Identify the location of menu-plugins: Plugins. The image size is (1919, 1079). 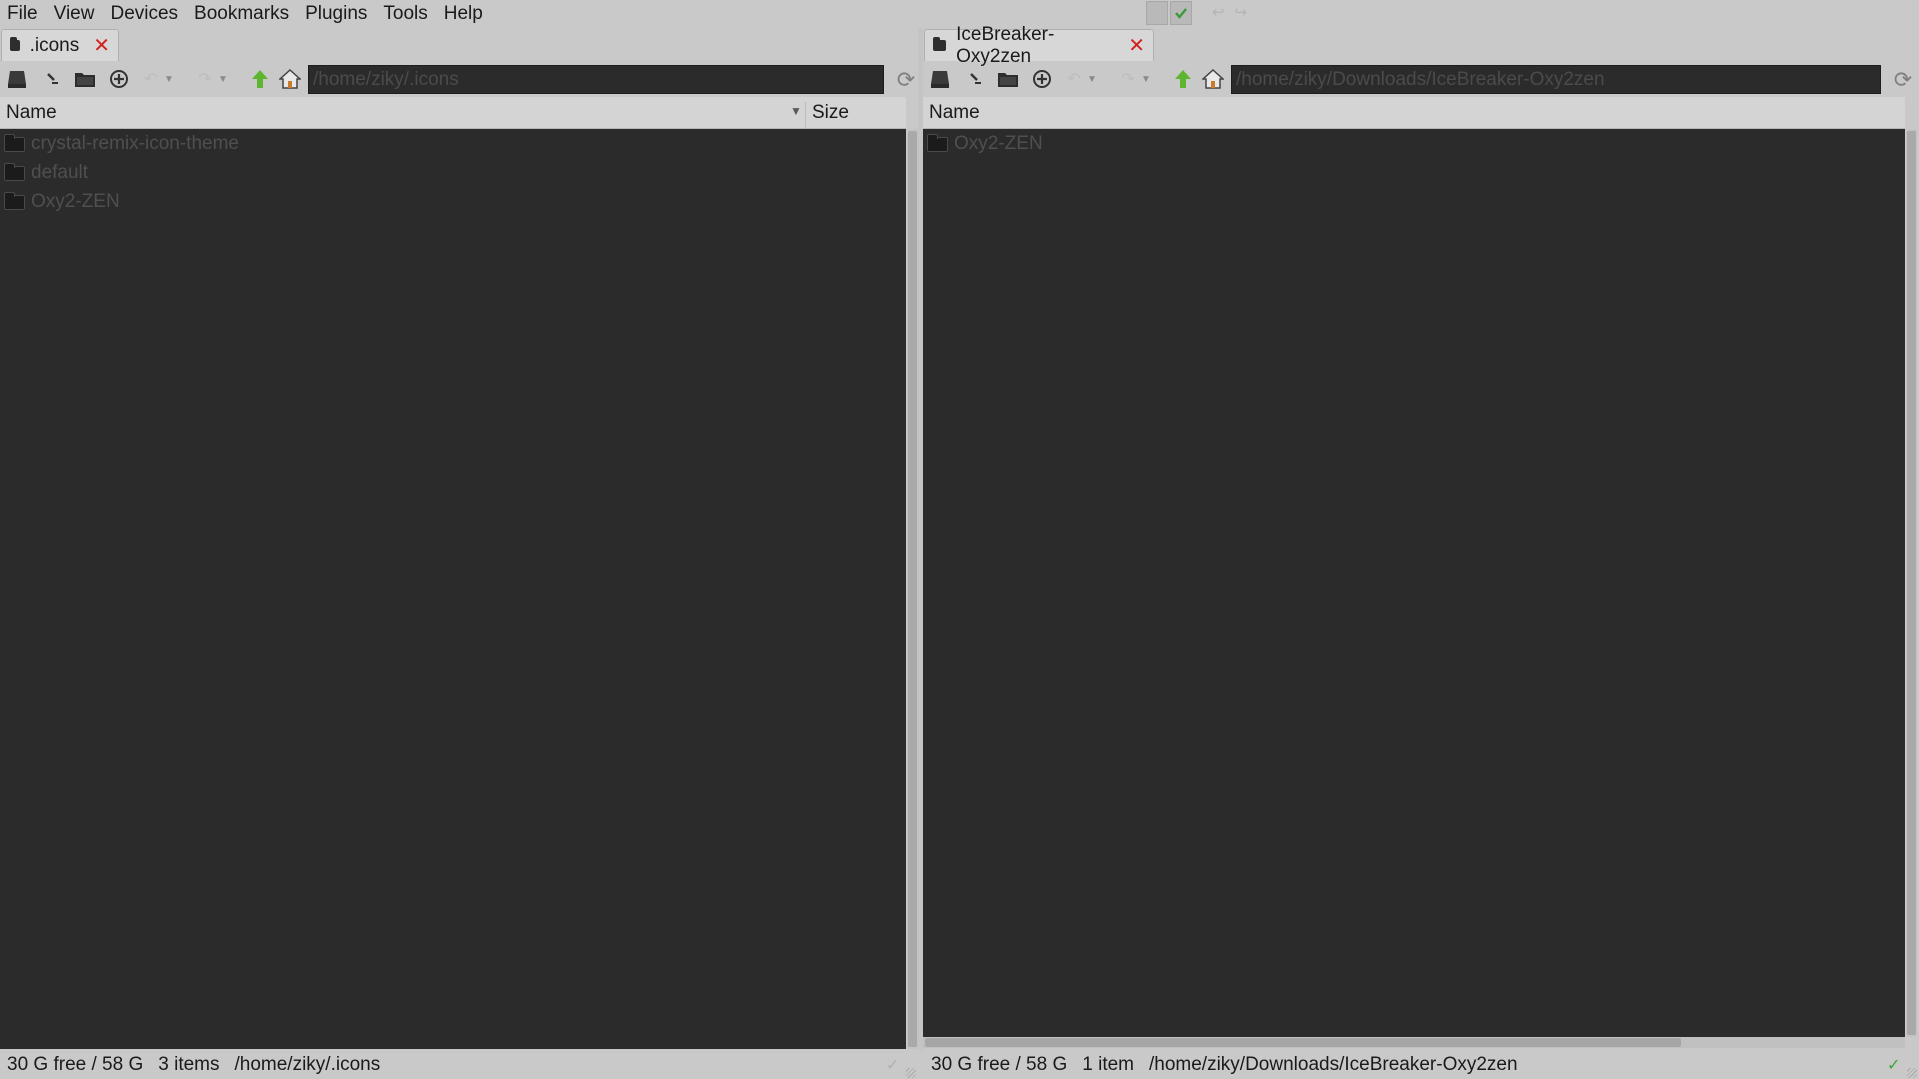
(336, 13).